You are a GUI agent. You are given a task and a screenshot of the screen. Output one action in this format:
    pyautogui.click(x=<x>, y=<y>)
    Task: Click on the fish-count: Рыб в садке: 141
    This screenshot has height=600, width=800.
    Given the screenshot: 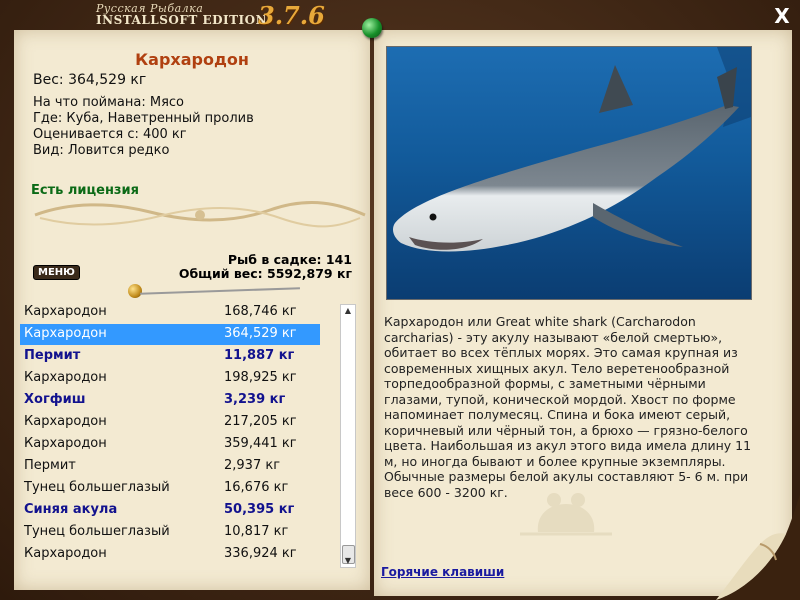 What is the action you would take?
    pyautogui.click(x=289, y=259)
    